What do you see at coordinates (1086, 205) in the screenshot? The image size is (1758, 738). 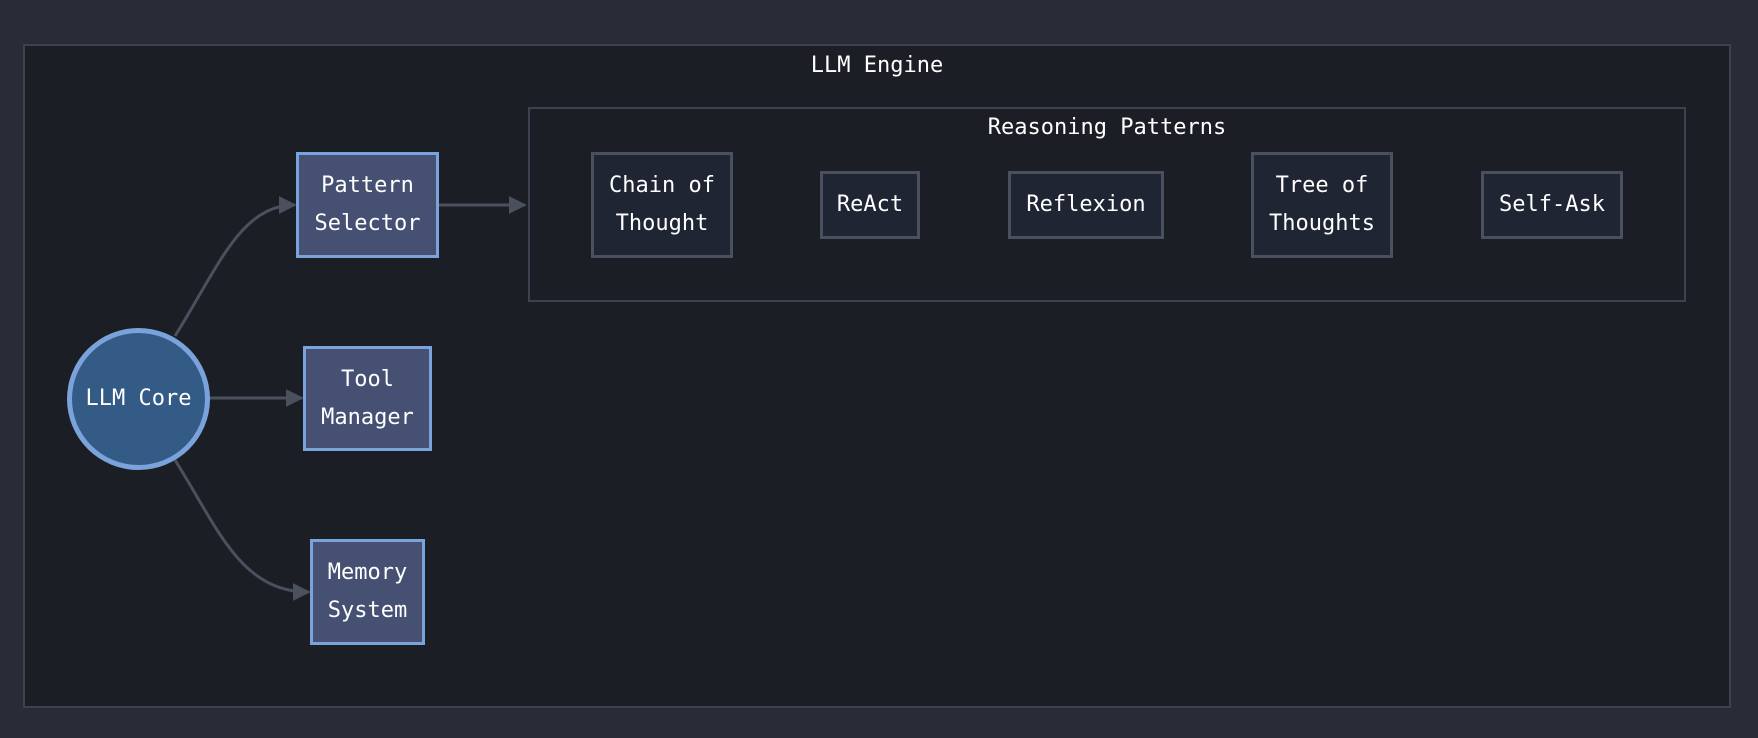 I see `pattern-reflexion: Reflexion` at bounding box center [1086, 205].